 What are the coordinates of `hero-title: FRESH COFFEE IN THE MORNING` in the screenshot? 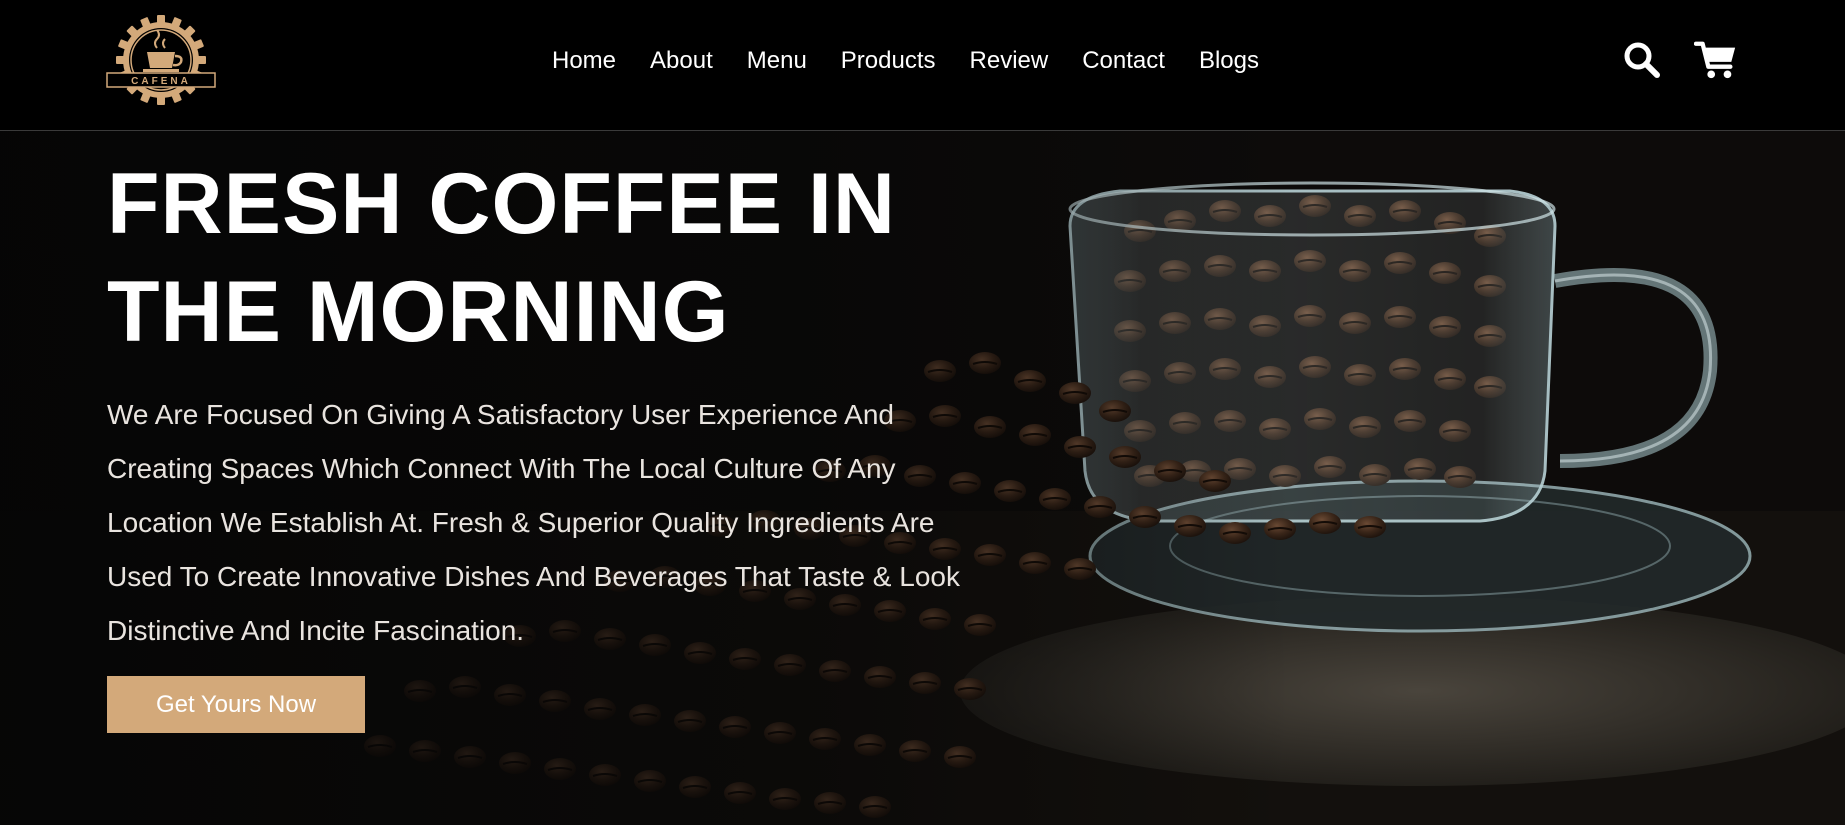 It's located at (557, 258).